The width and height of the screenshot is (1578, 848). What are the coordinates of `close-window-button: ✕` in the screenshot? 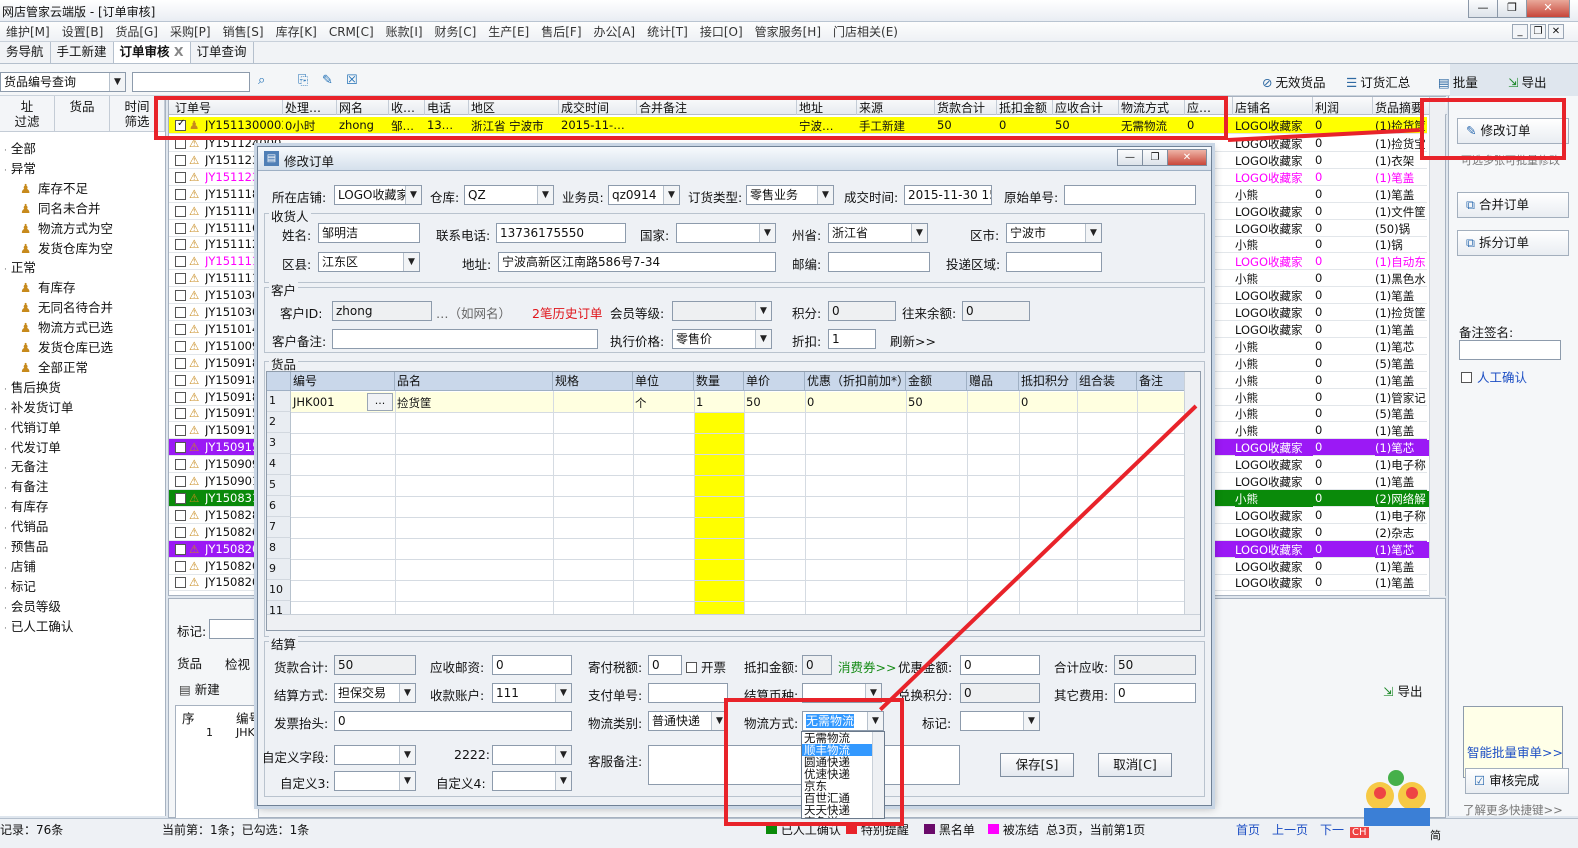 It's located at (1548, 9).